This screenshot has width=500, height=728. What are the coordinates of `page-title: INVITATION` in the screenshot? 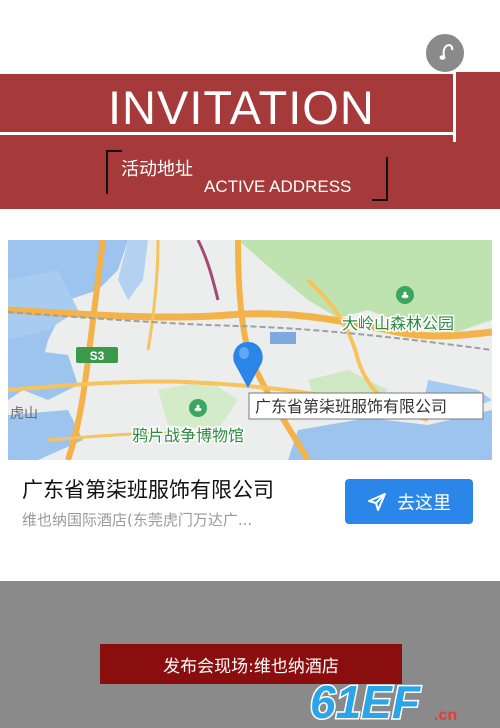 It's located at (241, 107).